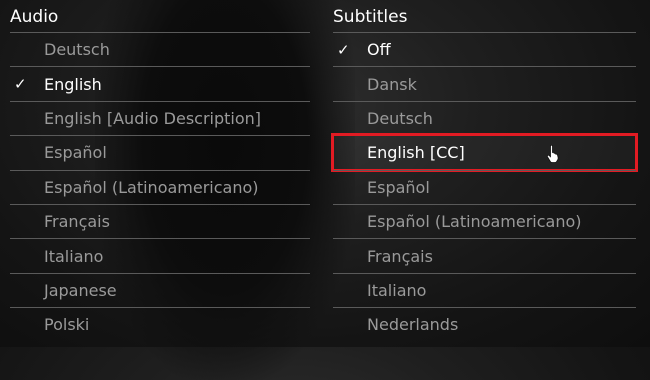 The height and width of the screenshot is (380, 650). What do you see at coordinates (416, 153) in the screenshot?
I see `subtitle-option-label: English [CC]` at bounding box center [416, 153].